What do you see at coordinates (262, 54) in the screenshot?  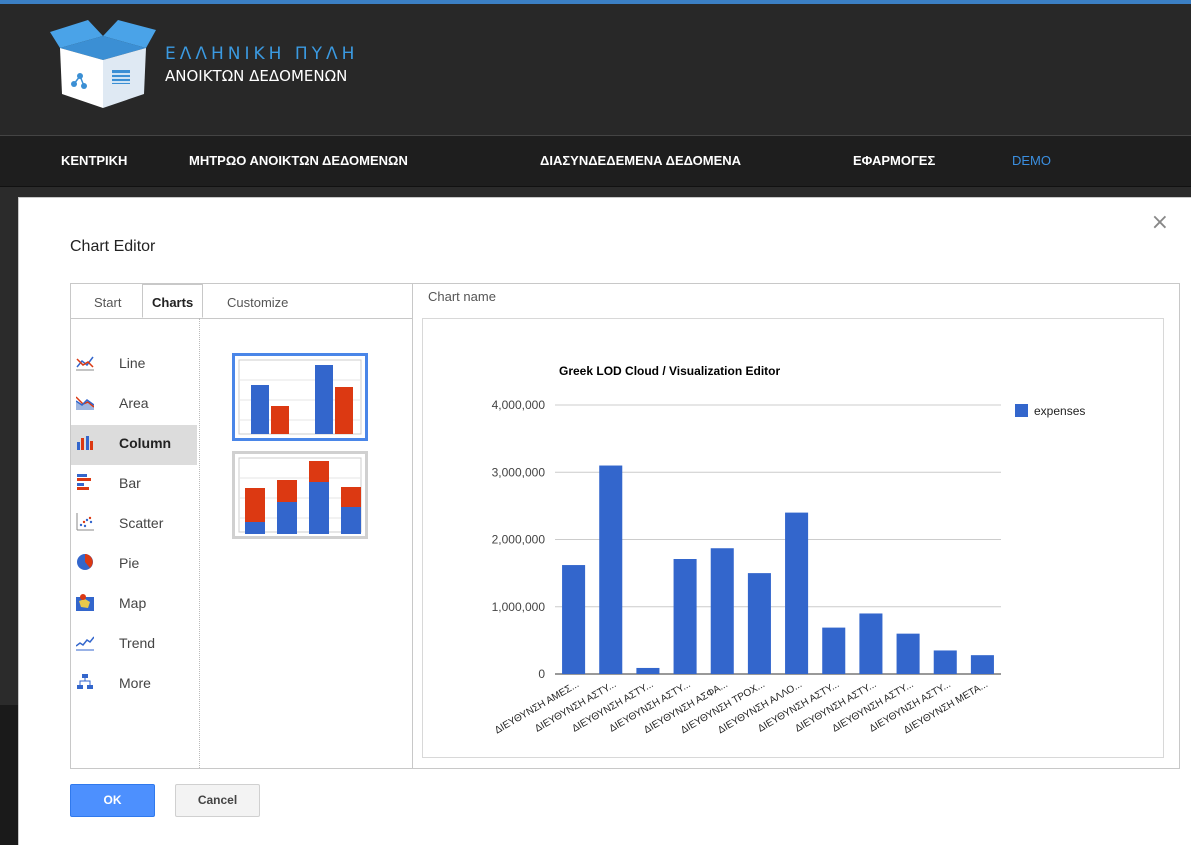 I see `logo-title: ΕΛΛΗΝΙΚΗ ΠΥΛΗ` at bounding box center [262, 54].